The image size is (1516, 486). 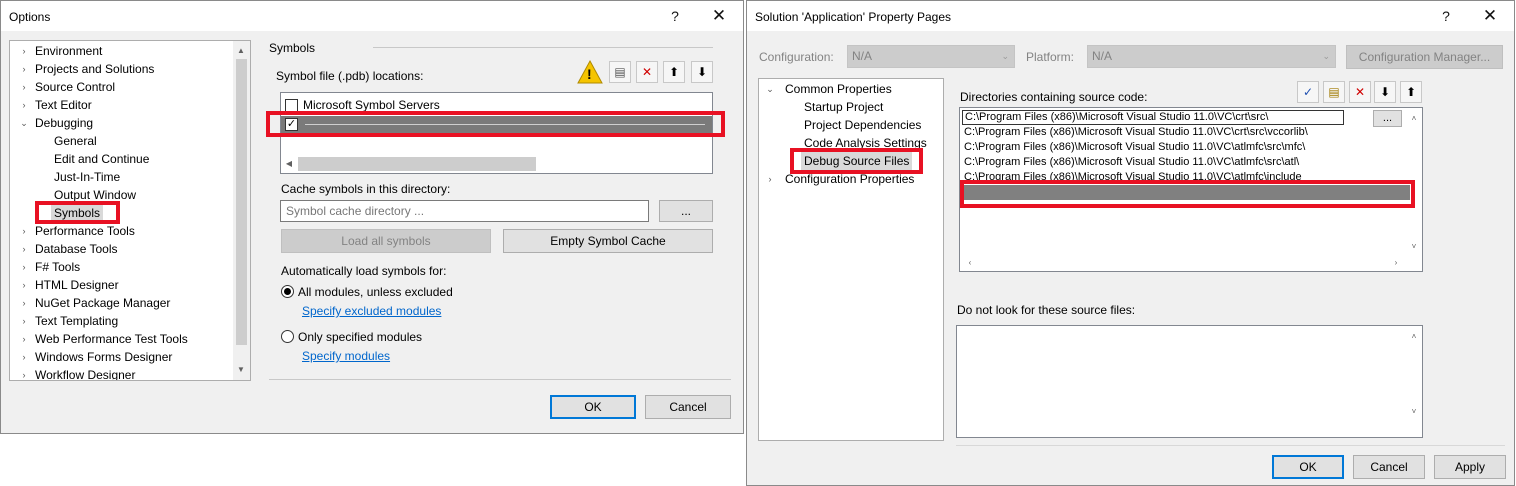 I want to click on tree-item-label: F# Tools, so click(x=58, y=267).